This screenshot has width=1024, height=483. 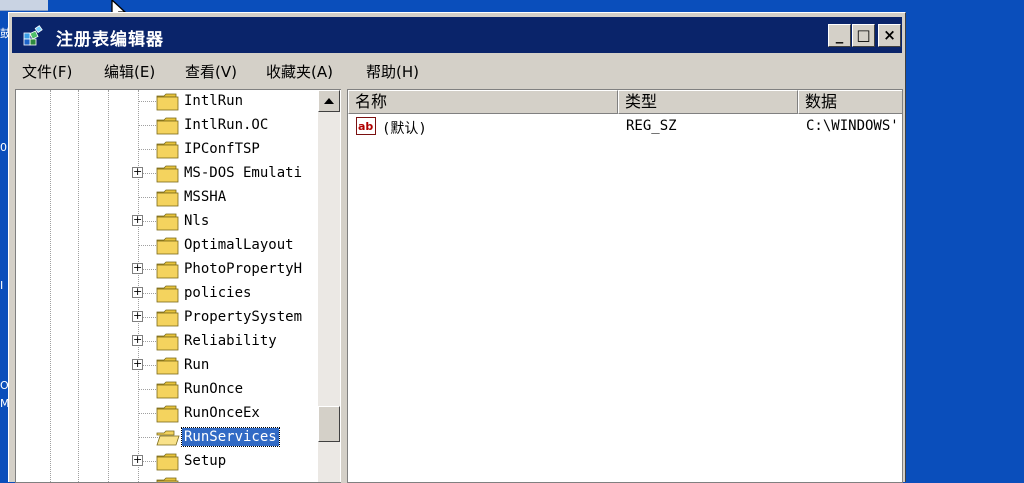 I want to click on tree-item: IntlRun.OC, so click(x=166, y=126).